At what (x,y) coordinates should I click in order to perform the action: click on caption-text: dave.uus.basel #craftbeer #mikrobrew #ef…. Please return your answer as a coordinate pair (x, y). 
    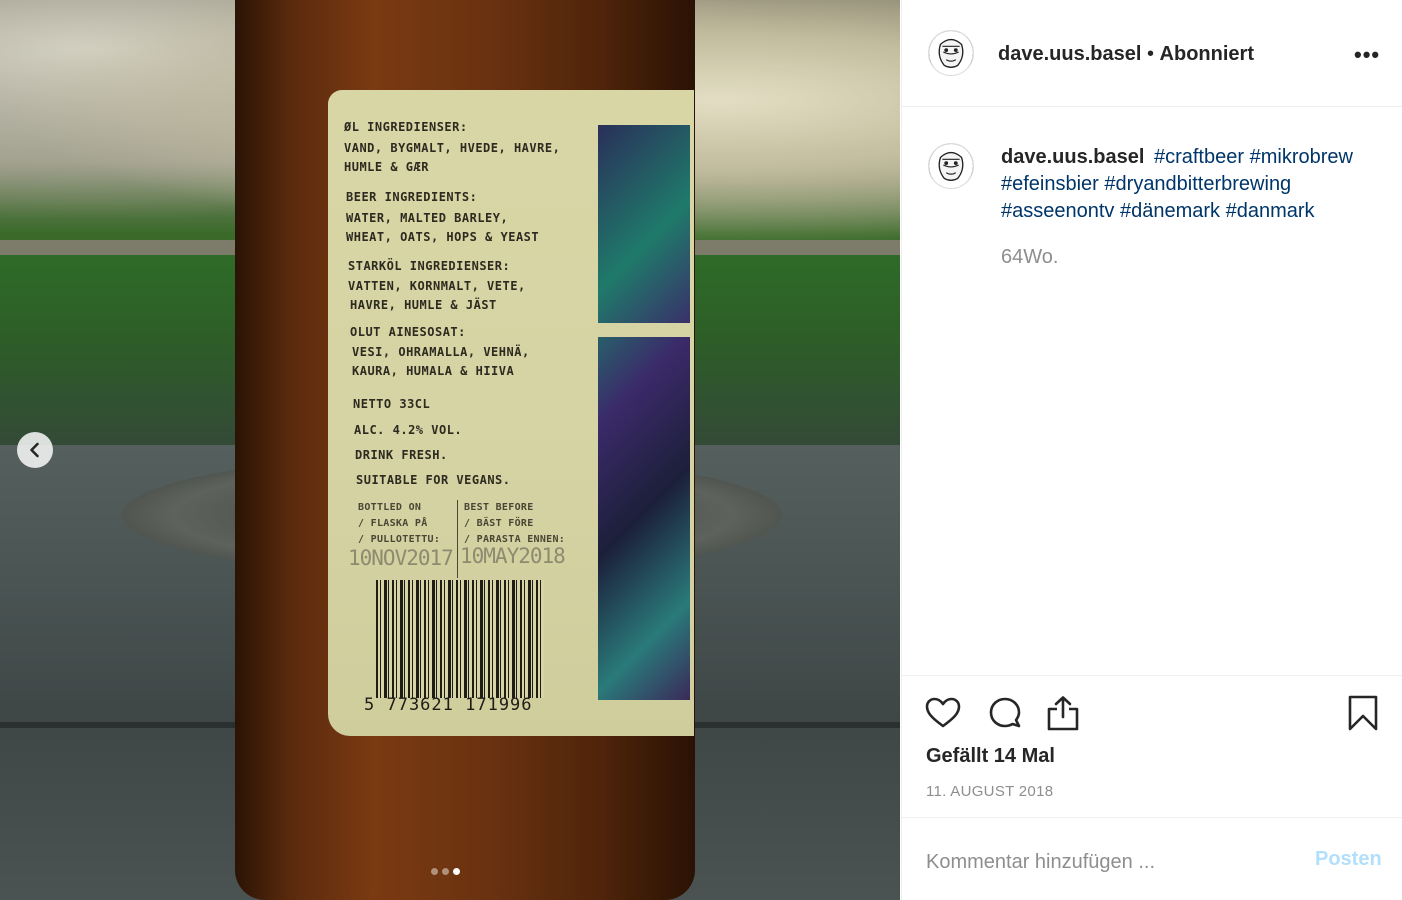
    Looking at the image, I should click on (1191, 184).